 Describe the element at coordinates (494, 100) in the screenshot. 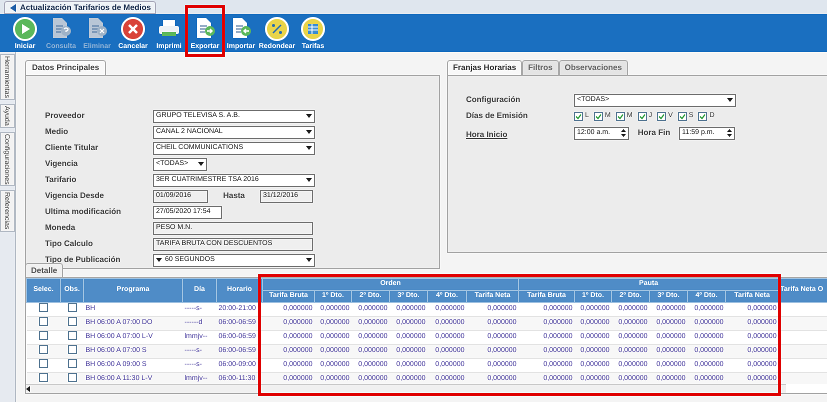

I see `field-label: Configuración` at that location.